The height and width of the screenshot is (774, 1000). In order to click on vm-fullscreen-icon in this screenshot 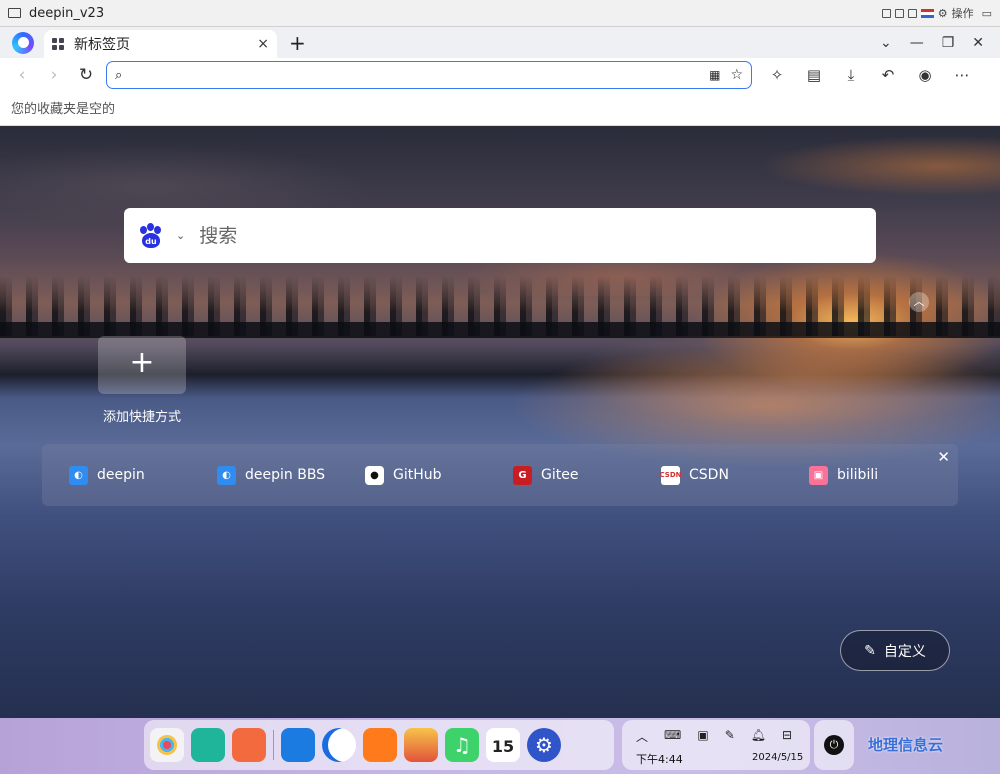, I will do `click(912, 13)`.